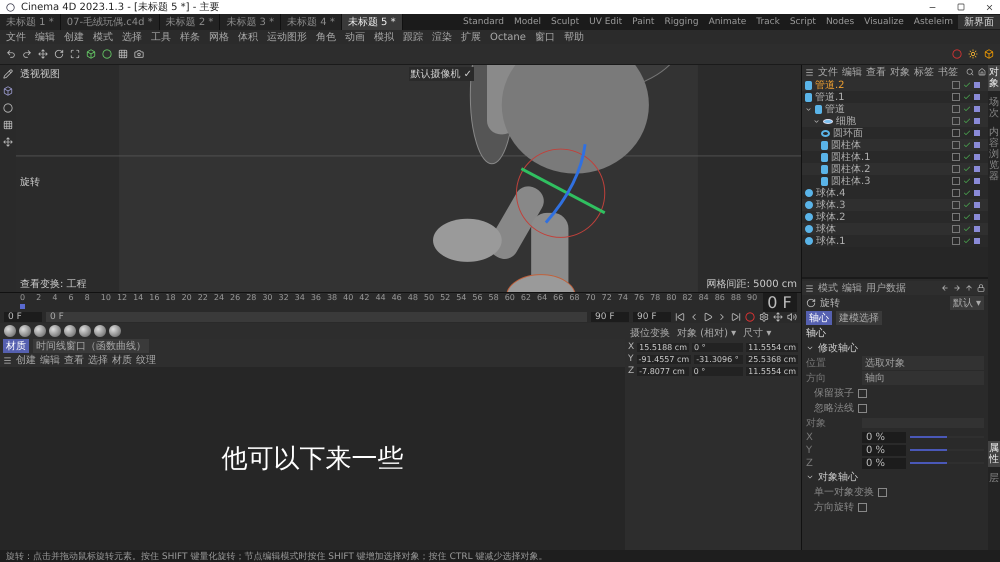 The height and width of the screenshot is (562, 1000). I want to click on layout-tab: Model, so click(527, 22).